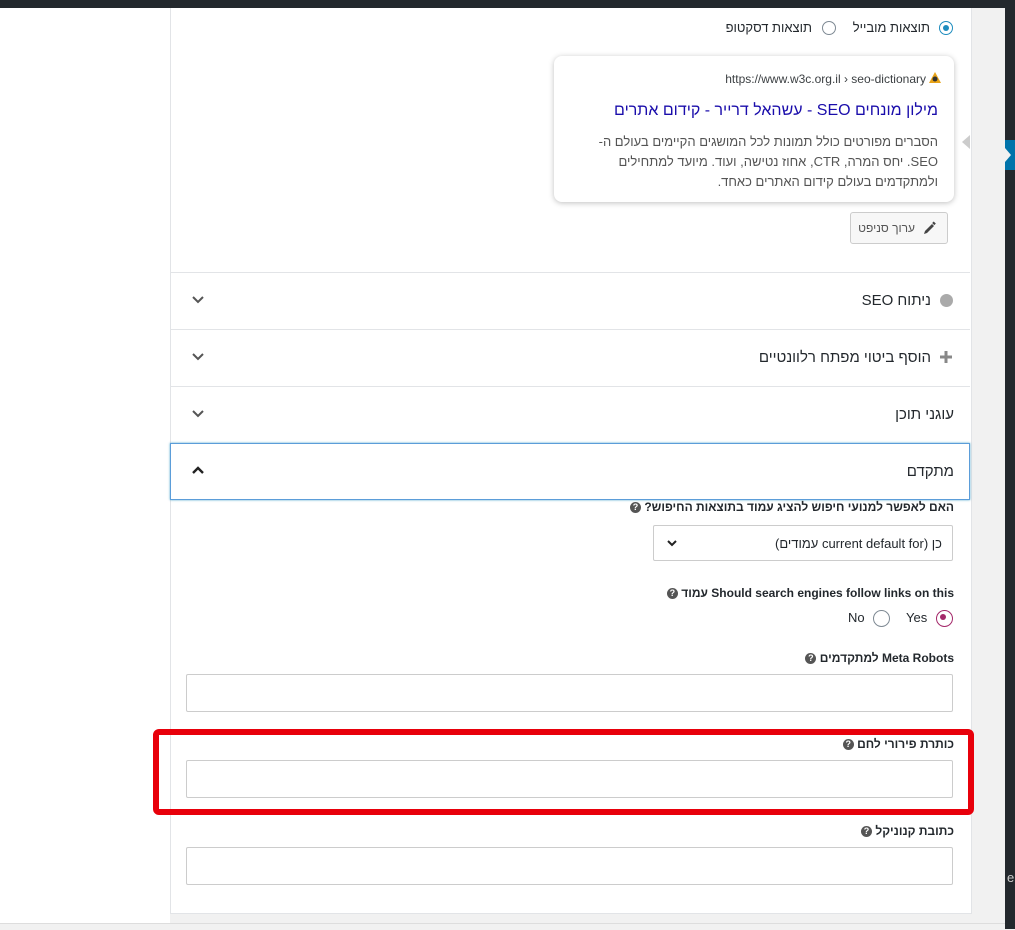  What do you see at coordinates (946, 357) in the screenshot?
I see `plus-icon` at bounding box center [946, 357].